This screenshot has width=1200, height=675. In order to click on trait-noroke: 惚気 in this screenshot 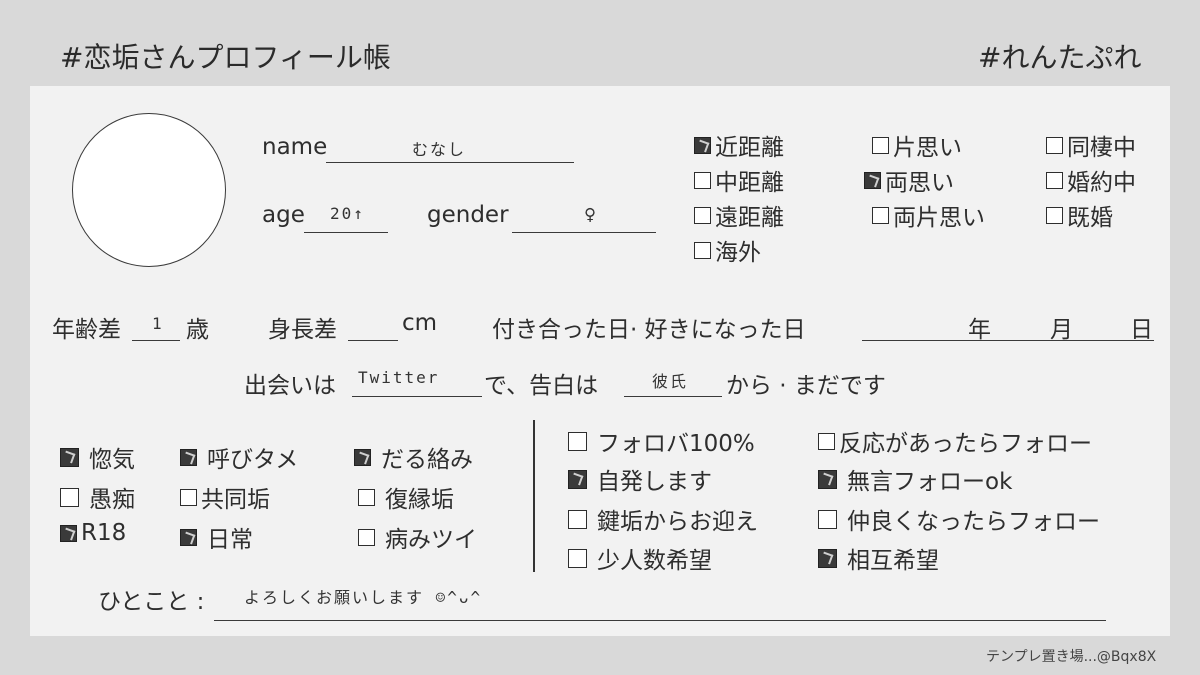, I will do `click(97, 457)`.